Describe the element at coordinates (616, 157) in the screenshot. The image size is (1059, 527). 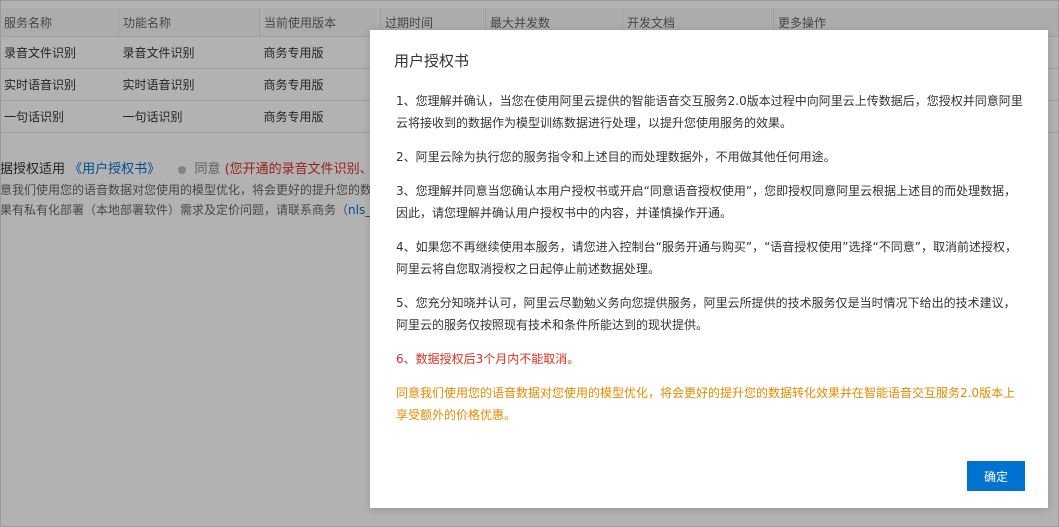
I see `terms-paragraph-2: 2、阿里云除为执行您的服务指令和上述目的而处理数据外，不用做其他任何用途。` at that location.